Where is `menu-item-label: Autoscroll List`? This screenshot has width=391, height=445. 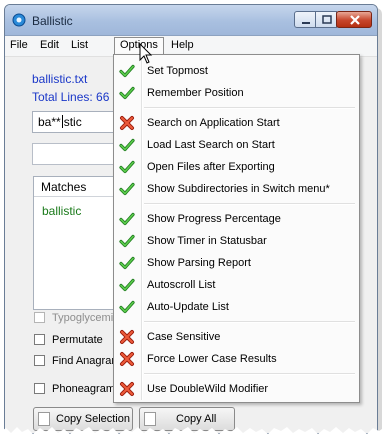
menu-item-label: Autoscroll List is located at coordinates (181, 285).